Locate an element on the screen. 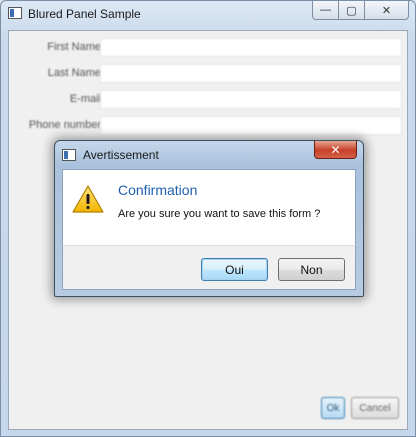 The image size is (416, 437). dialog-title: Avertissement is located at coordinates (121, 155).